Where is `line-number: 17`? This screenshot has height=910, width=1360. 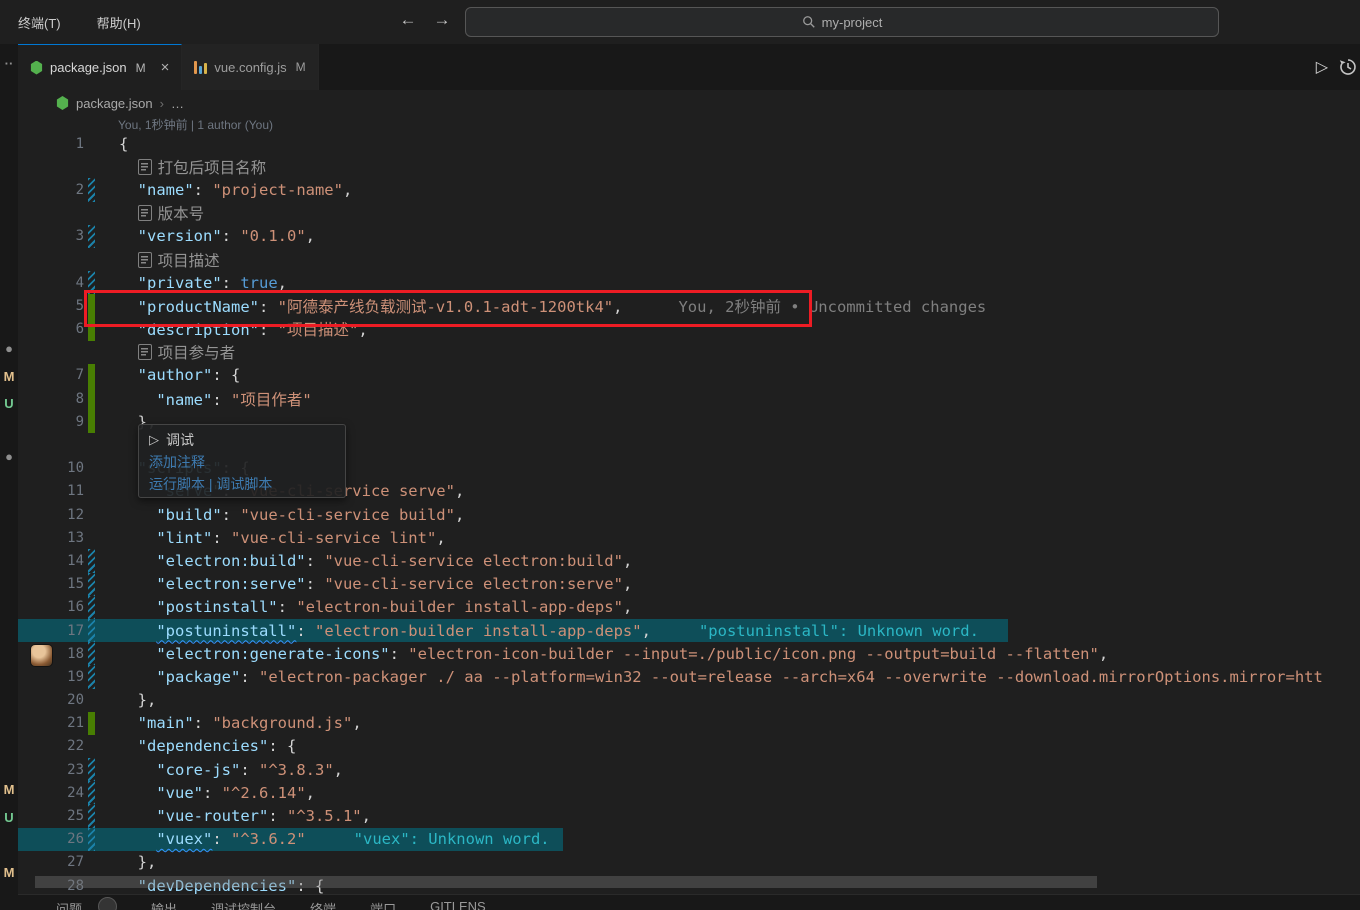
line-number: 17 is located at coordinates (51, 631).